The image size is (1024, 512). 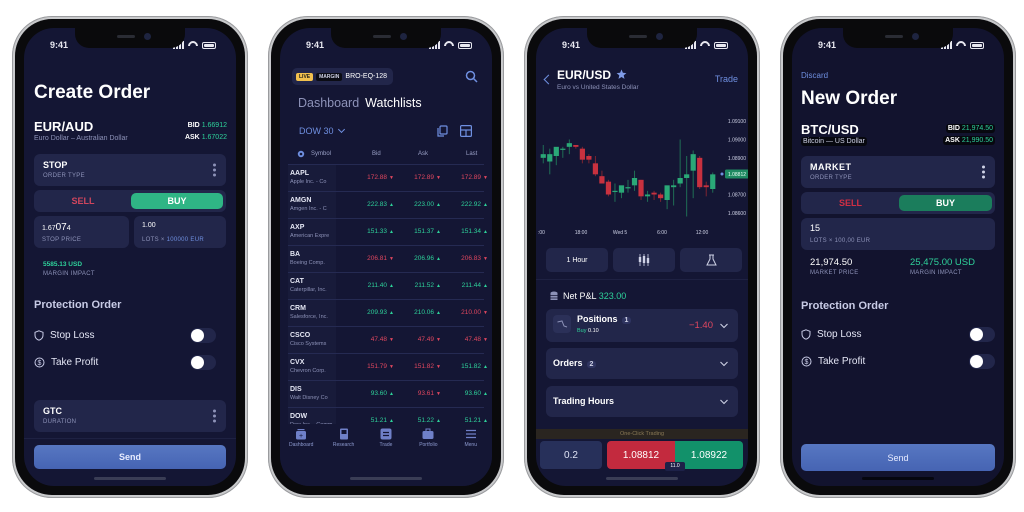 What do you see at coordinates (898, 234) in the screenshot?
I see `lots-field: 15 LOTS × 100,00 EUR` at bounding box center [898, 234].